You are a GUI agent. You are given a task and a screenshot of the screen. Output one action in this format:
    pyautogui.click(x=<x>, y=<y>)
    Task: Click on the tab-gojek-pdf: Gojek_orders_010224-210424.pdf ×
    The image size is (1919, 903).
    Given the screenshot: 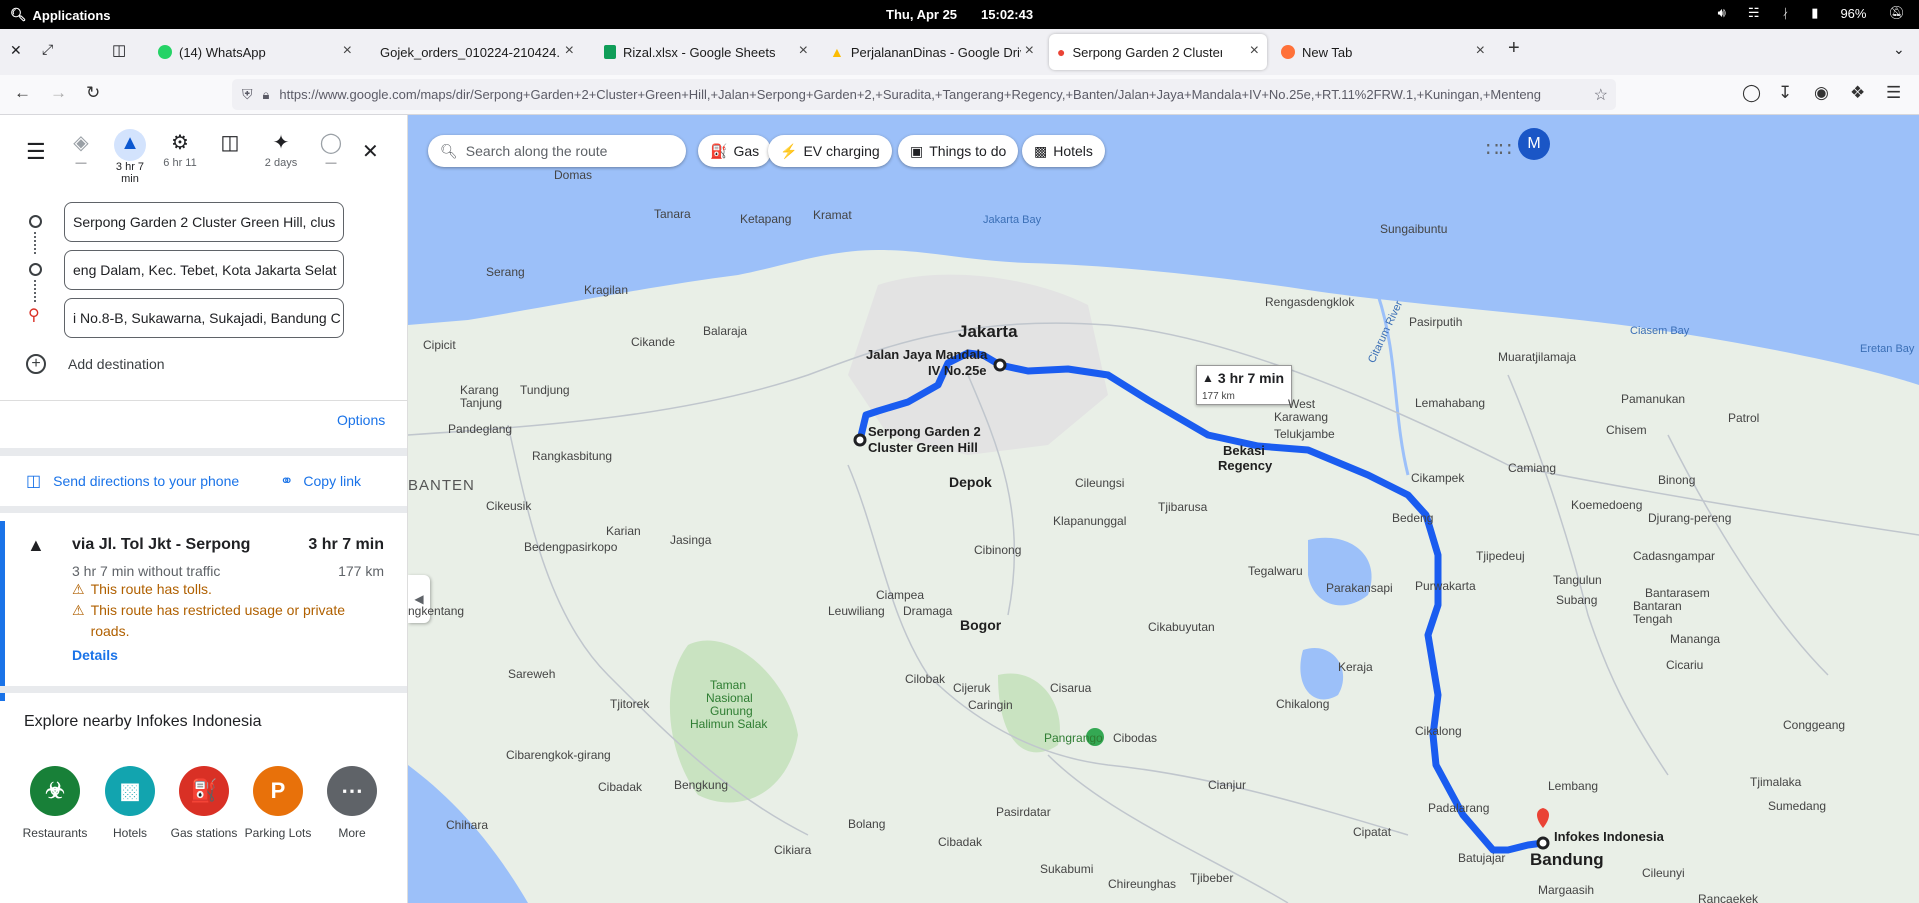 What is the action you would take?
    pyautogui.click(x=477, y=52)
    